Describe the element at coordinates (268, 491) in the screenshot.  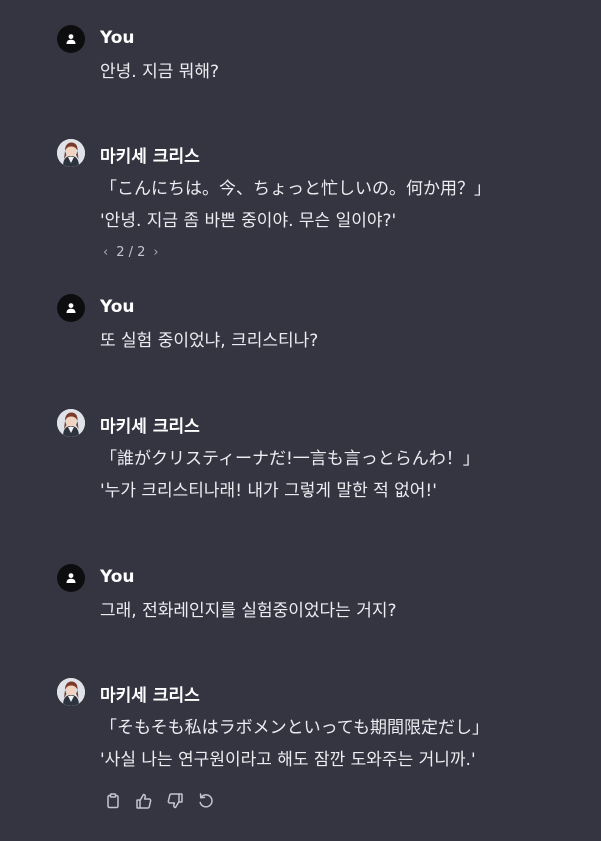
I see `message-text-korean: '누가 크리스티나래! 내가 그렇게 말한 적 없어!'` at that location.